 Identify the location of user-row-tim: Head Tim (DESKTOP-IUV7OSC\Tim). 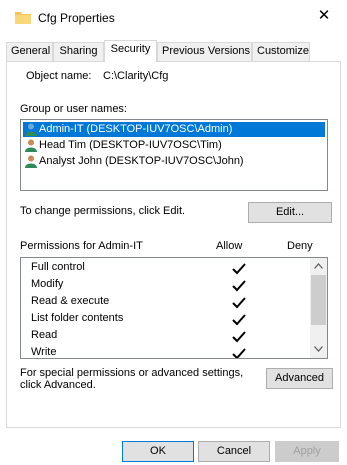
(174, 145).